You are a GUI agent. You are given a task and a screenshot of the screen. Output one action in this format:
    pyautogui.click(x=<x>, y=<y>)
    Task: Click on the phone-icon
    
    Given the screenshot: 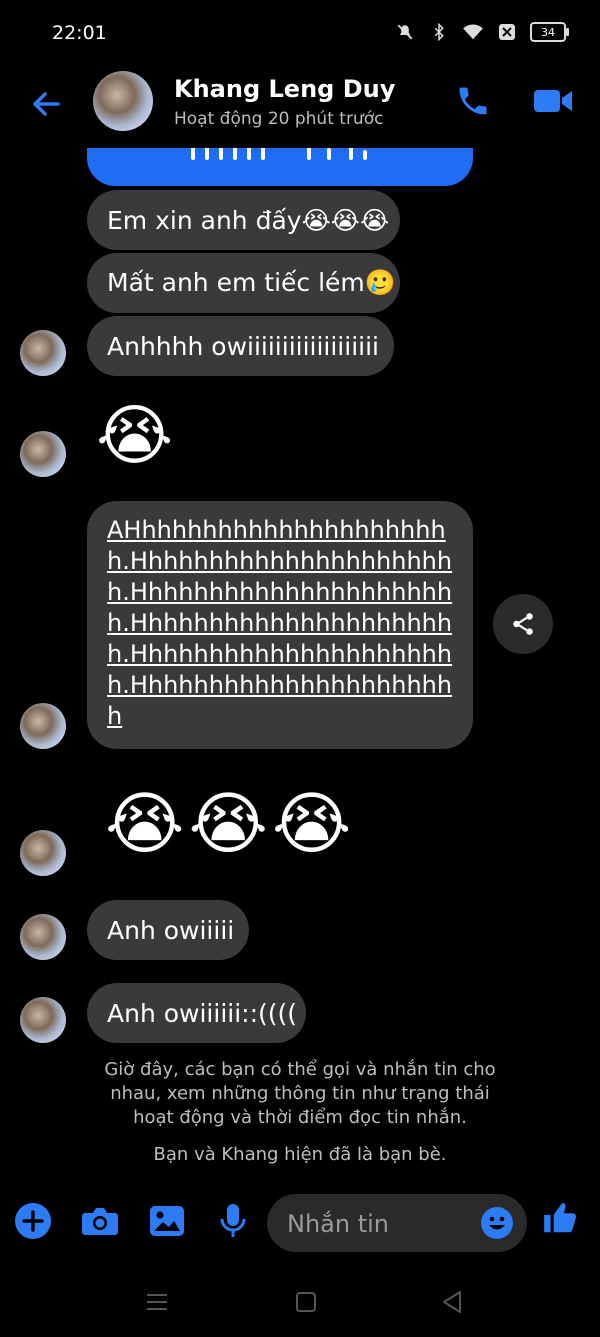 What is the action you would take?
    pyautogui.click(x=473, y=101)
    